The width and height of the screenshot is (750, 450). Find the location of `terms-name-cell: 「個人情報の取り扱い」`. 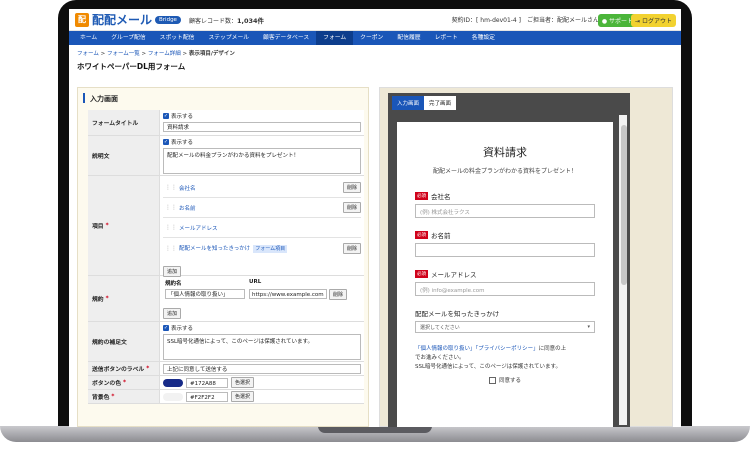

terms-name-cell: 「個人情報の取り扱い」 is located at coordinates (205, 294).